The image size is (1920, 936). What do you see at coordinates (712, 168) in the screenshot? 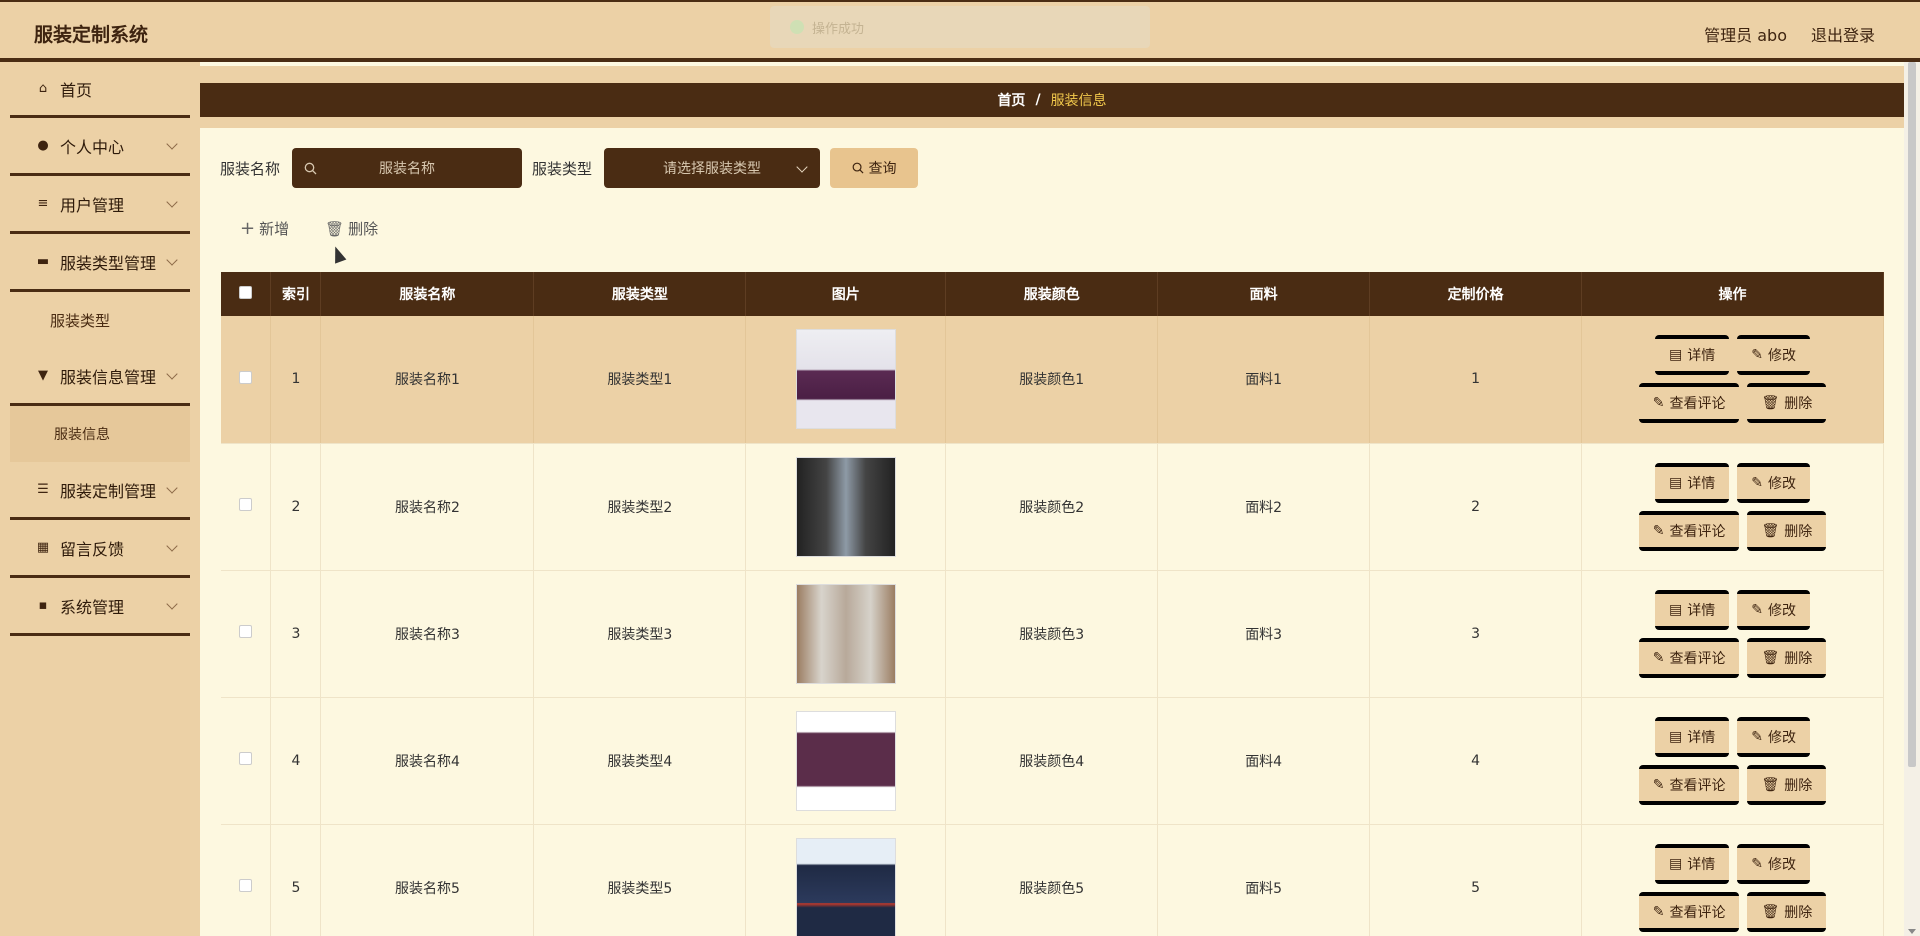
I see `type-select: 请选择服装类型` at bounding box center [712, 168].